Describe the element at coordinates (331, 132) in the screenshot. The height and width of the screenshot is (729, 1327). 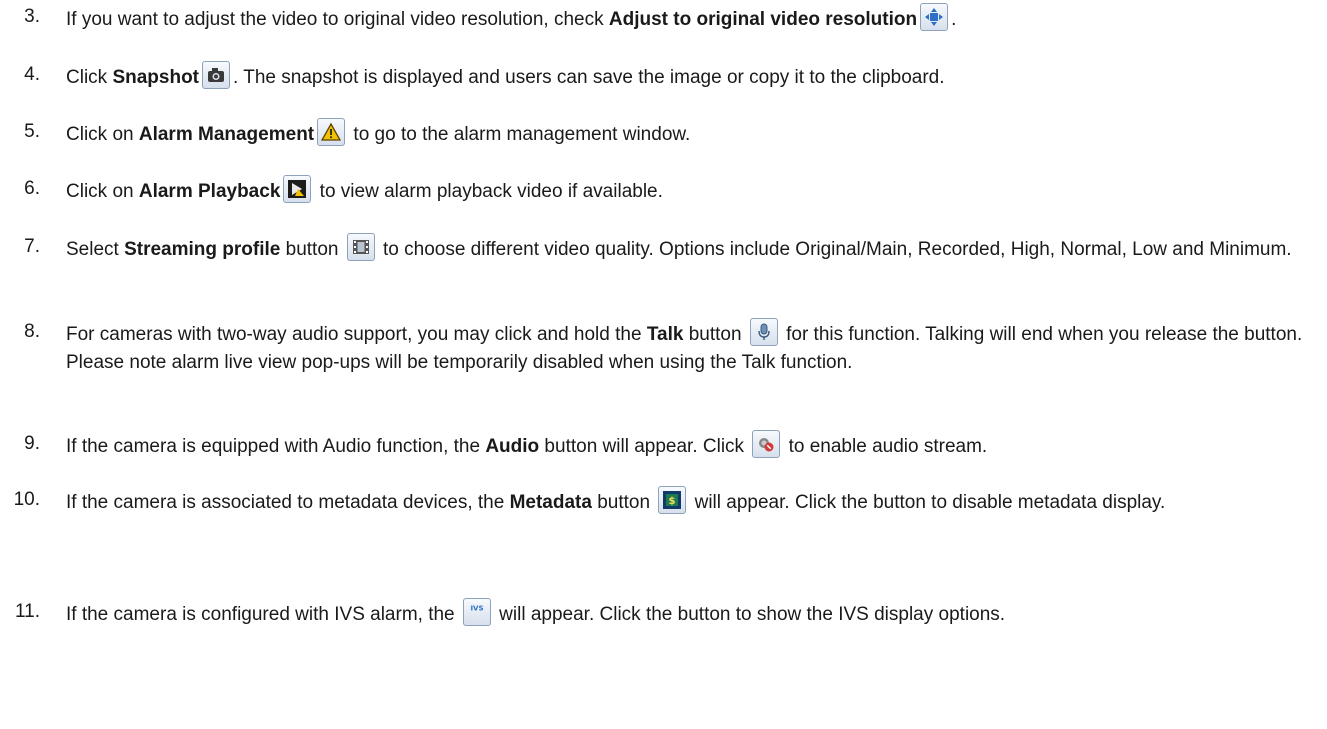
I see `warning-icon` at that location.